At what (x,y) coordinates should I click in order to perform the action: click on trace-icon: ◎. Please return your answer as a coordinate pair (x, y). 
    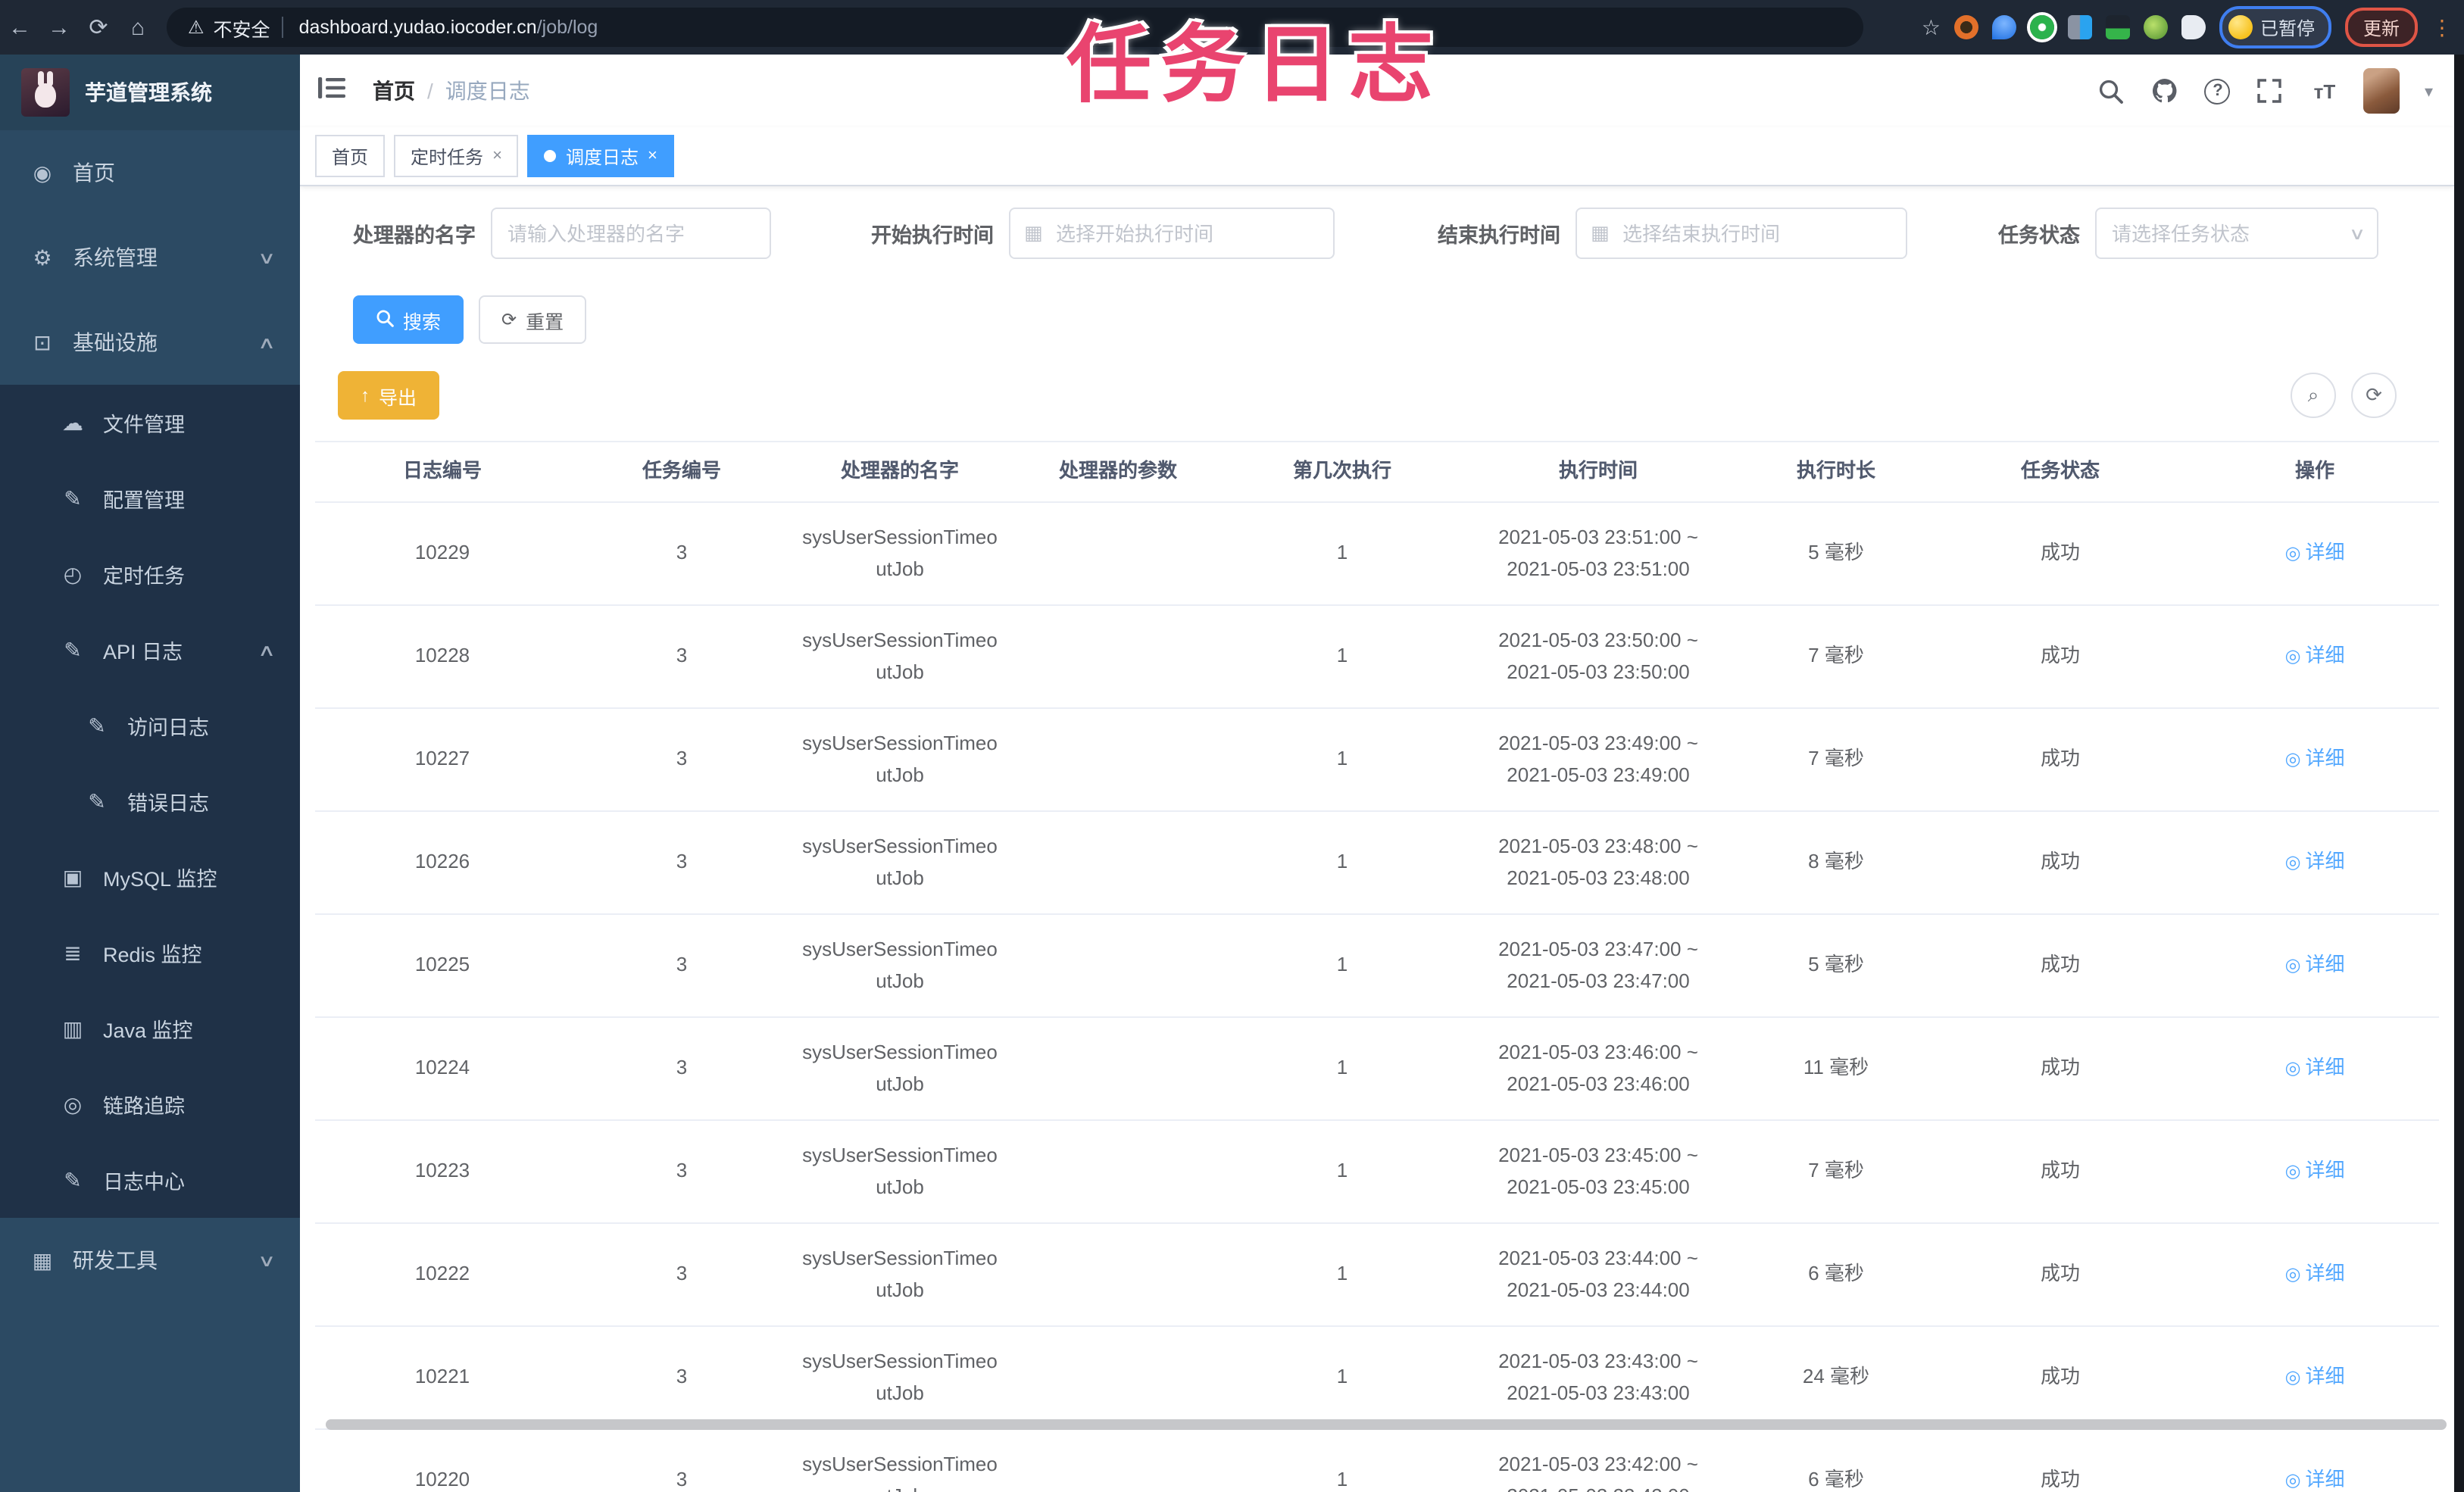
    Looking at the image, I should click on (73, 1103).